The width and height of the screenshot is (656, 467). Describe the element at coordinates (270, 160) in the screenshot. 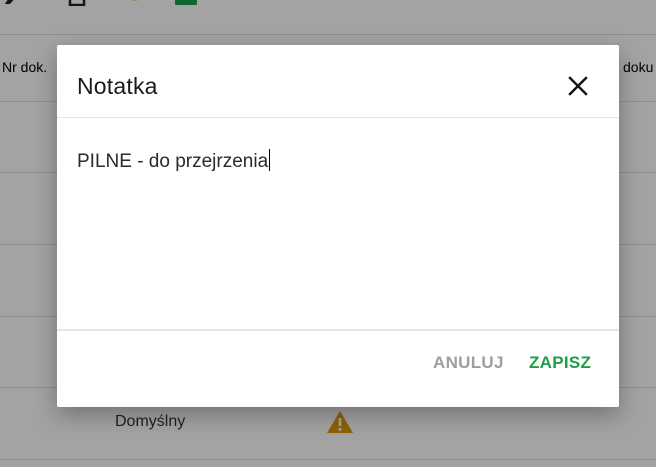

I see `text-caret` at that location.